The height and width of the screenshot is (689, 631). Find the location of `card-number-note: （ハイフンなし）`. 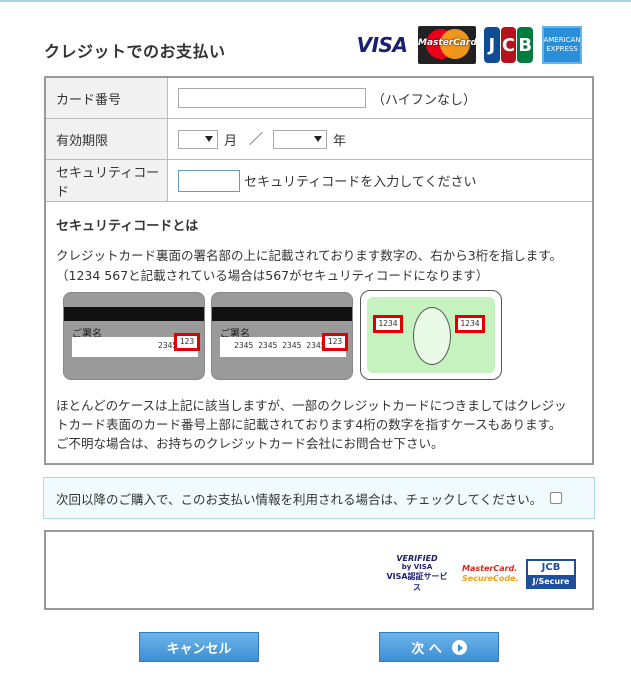

card-number-note: （ハイフンなし） is located at coordinates (424, 100).